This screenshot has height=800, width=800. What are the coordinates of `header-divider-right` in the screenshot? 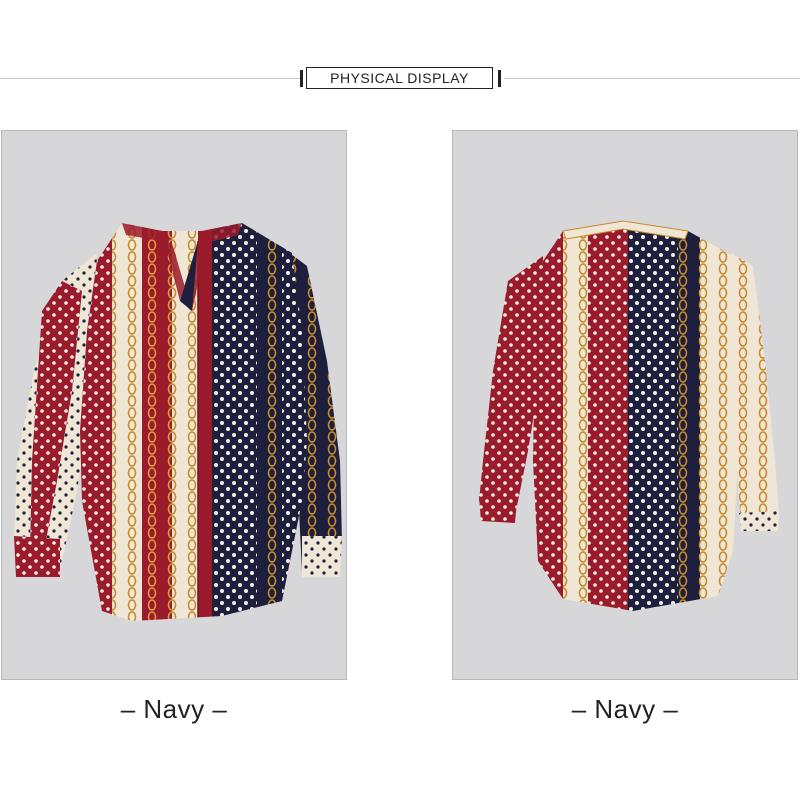 It's located at (652, 78).